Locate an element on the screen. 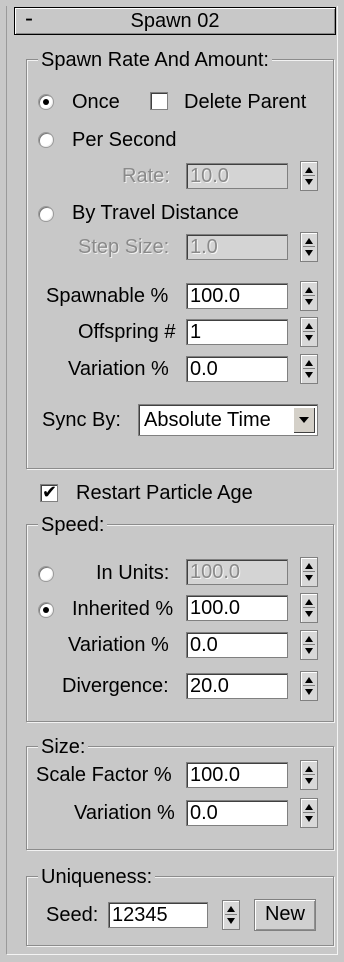 This screenshot has width=344, height=962. speed-variation-spinner is located at coordinates (309, 645).